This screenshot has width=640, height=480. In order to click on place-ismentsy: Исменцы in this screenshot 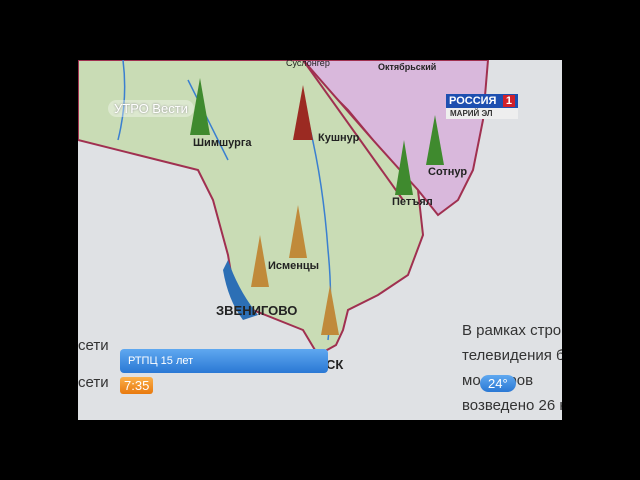, I will do `click(294, 266)`.